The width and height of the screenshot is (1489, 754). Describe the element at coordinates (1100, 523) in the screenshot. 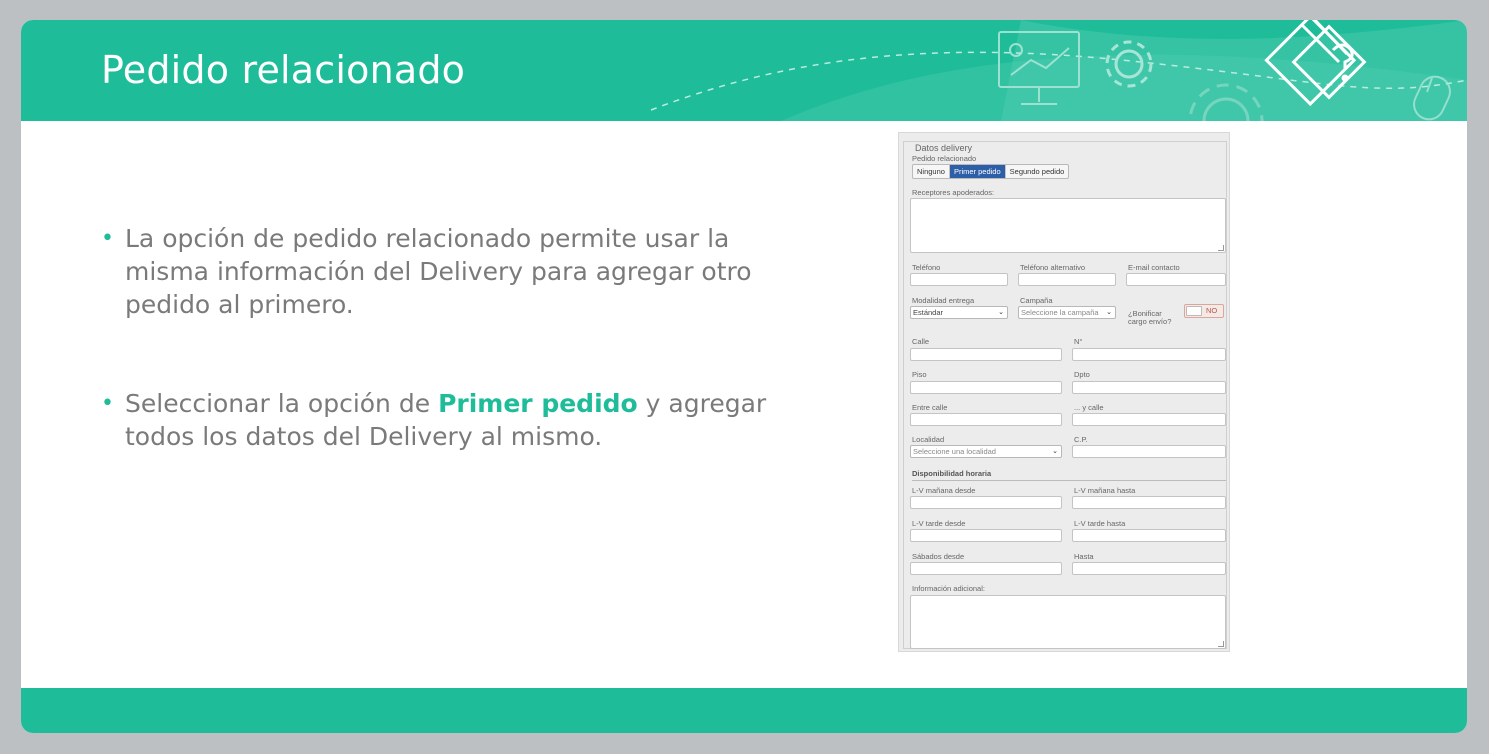

I see `lv-tarde-hasta-label: L-V tarde hasta` at that location.